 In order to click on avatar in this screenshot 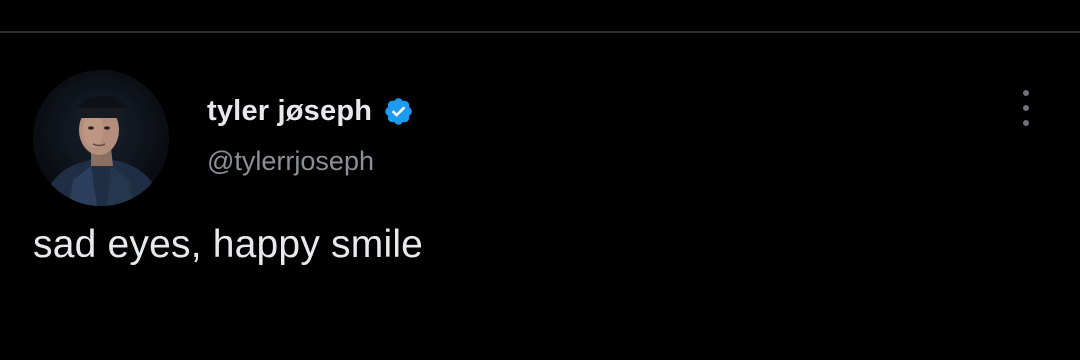, I will do `click(101, 138)`.